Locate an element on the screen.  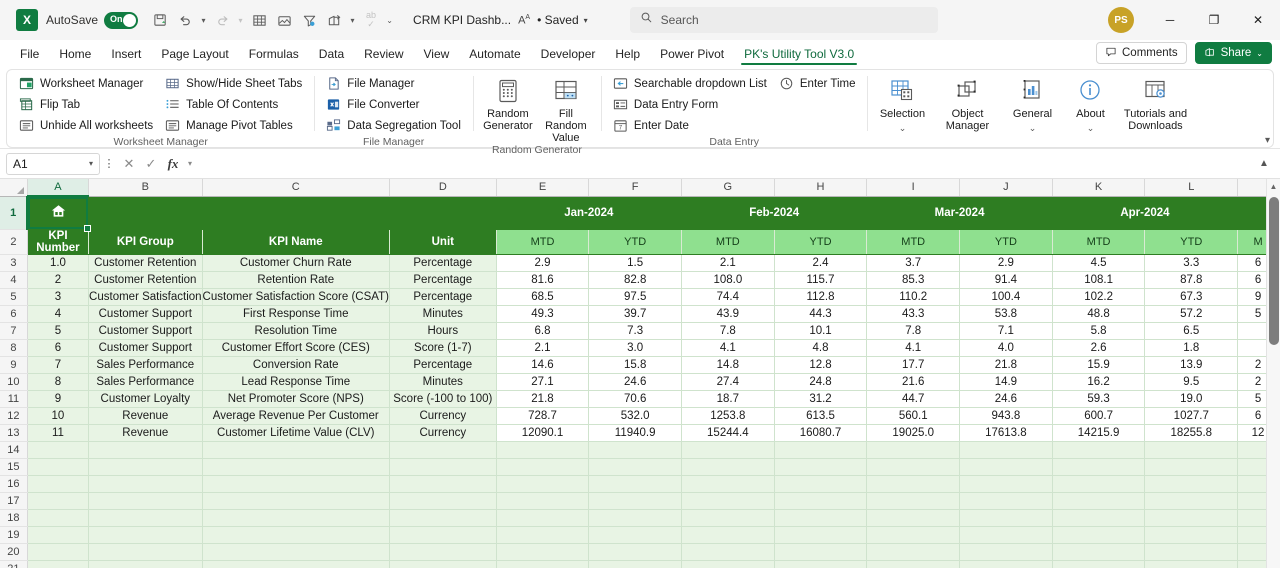
share-file-caret: ▾ is located at coordinates (352, 20).